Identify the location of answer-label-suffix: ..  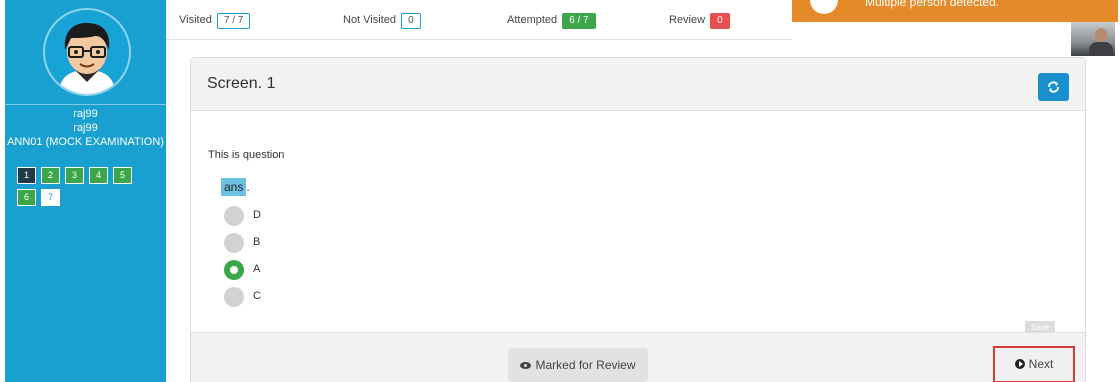
(248, 187).